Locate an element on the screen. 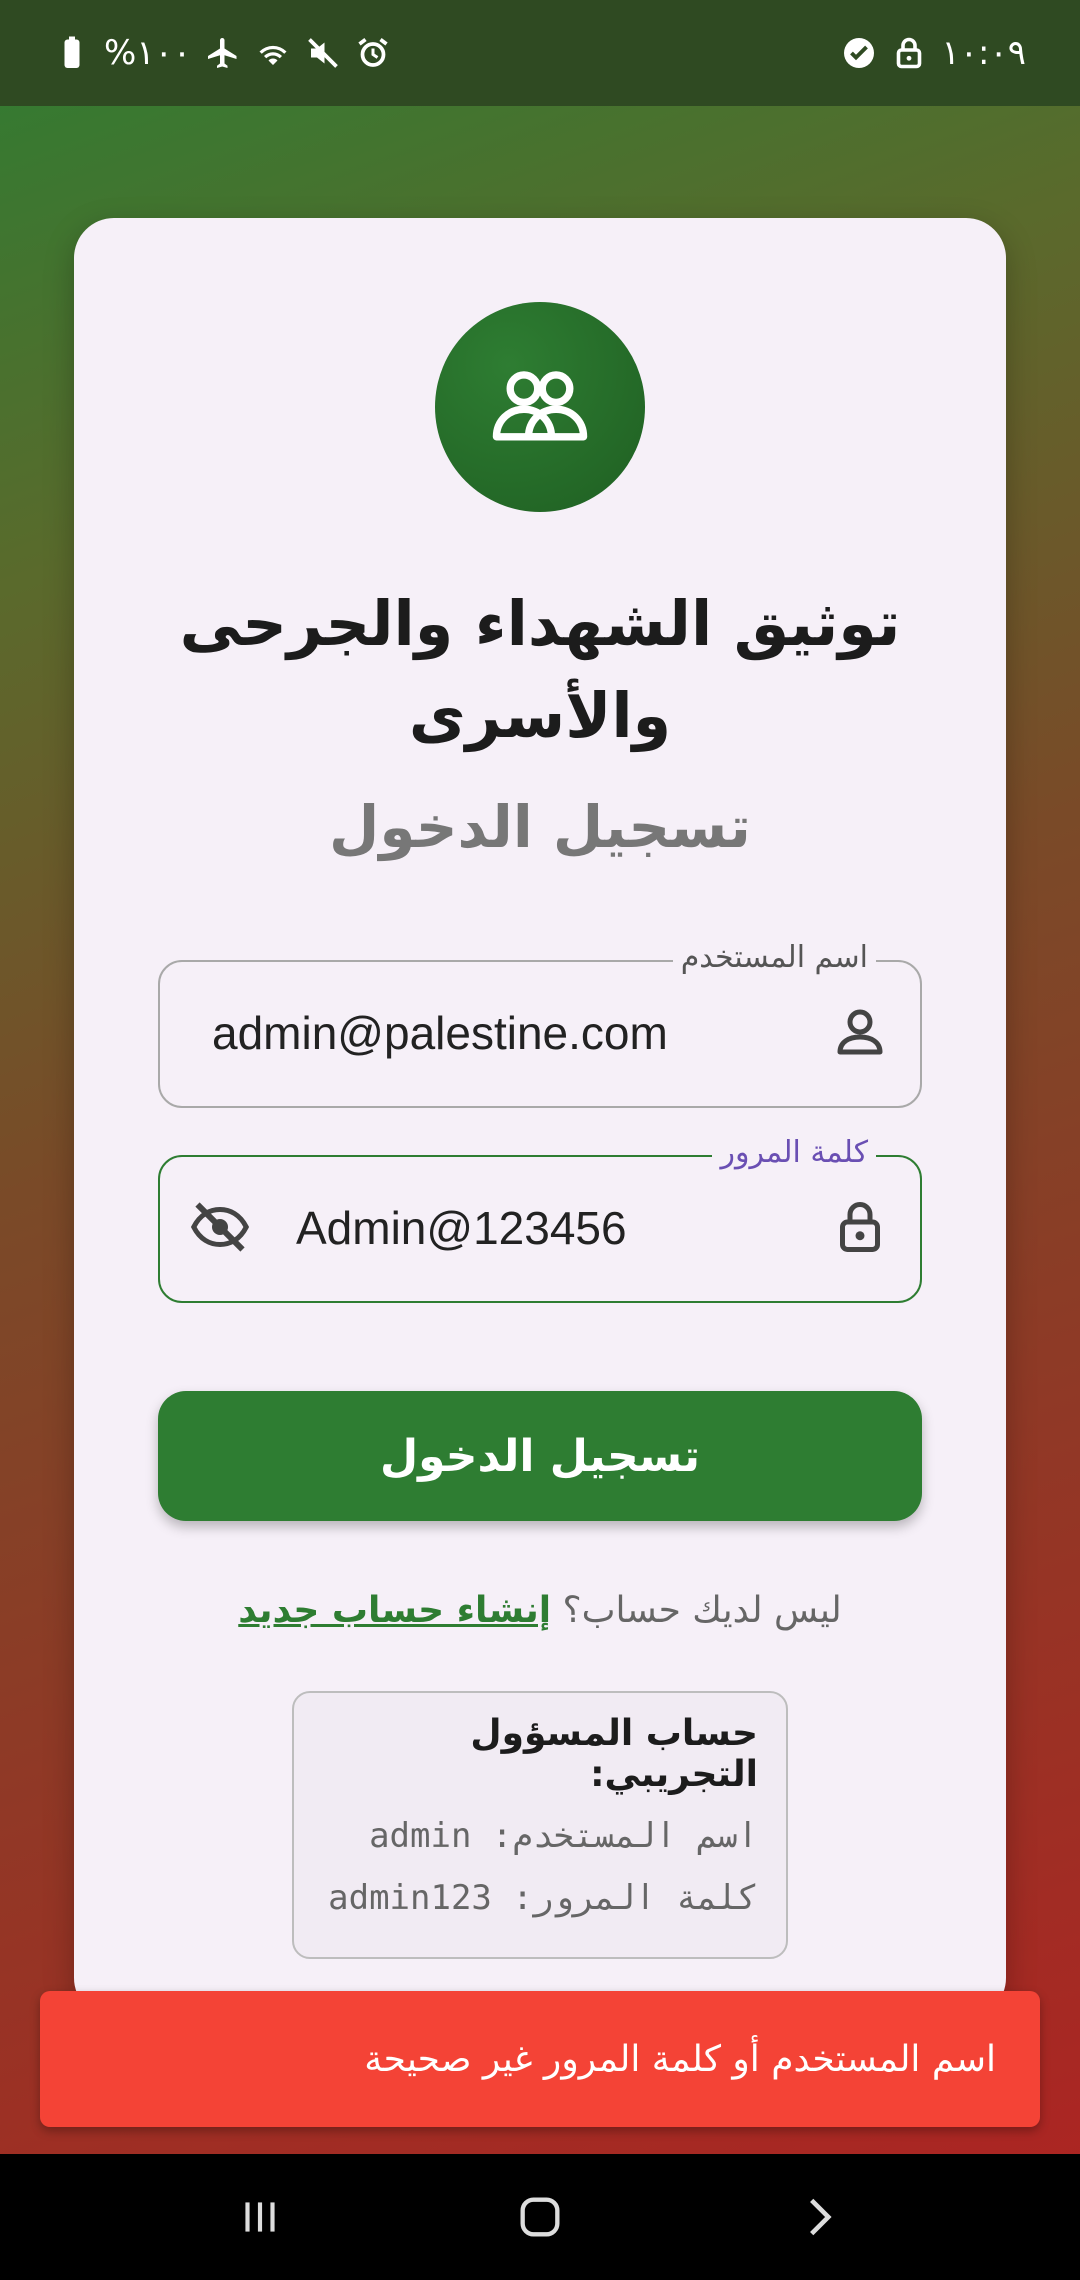 This screenshot has width=1080, height=2280. password-label: كلمة المرور is located at coordinates (794, 1152).